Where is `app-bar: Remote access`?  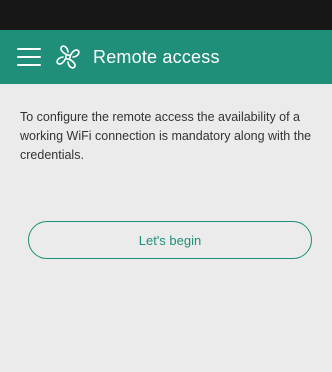 app-bar: Remote access is located at coordinates (166, 57).